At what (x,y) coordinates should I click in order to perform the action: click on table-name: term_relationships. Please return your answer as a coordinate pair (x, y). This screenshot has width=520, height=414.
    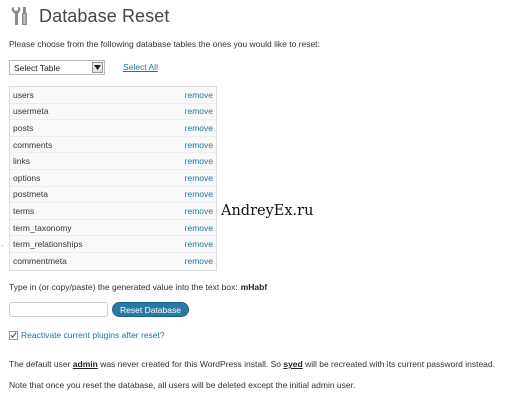
    Looking at the image, I should click on (48, 244).